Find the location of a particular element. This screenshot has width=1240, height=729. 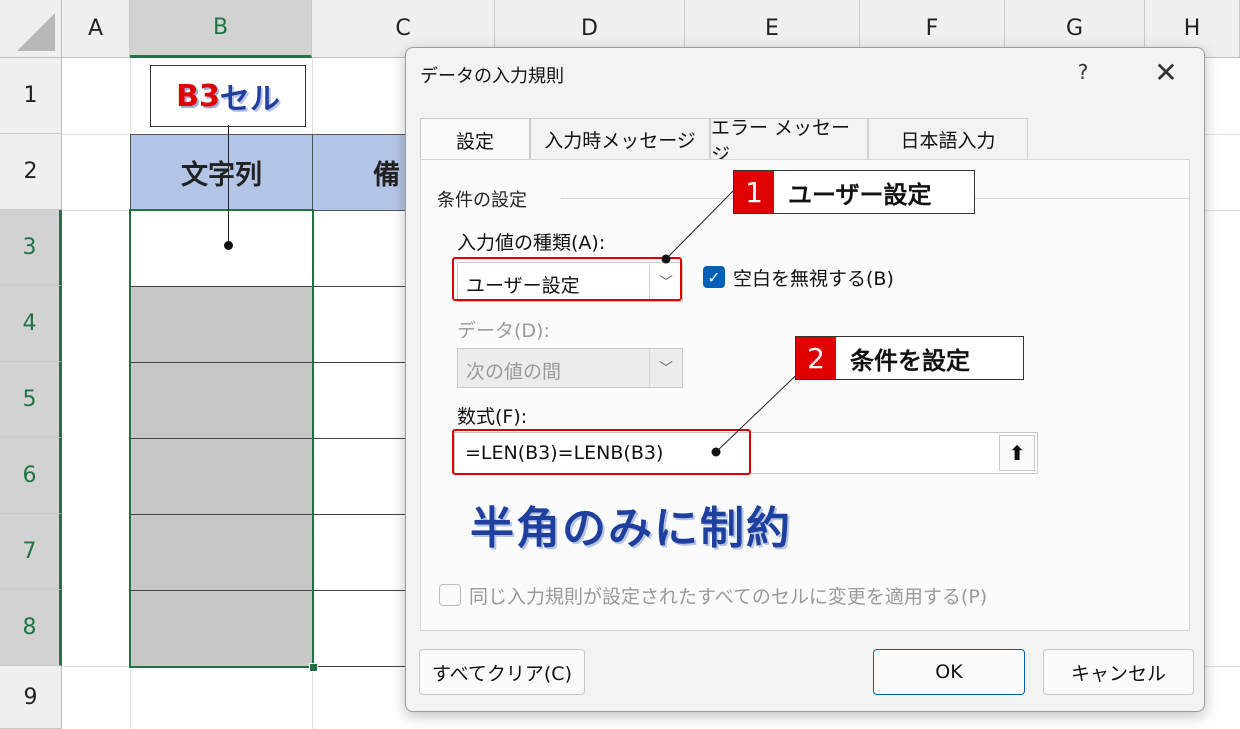

row-header-9: 9 is located at coordinates (31, 697).